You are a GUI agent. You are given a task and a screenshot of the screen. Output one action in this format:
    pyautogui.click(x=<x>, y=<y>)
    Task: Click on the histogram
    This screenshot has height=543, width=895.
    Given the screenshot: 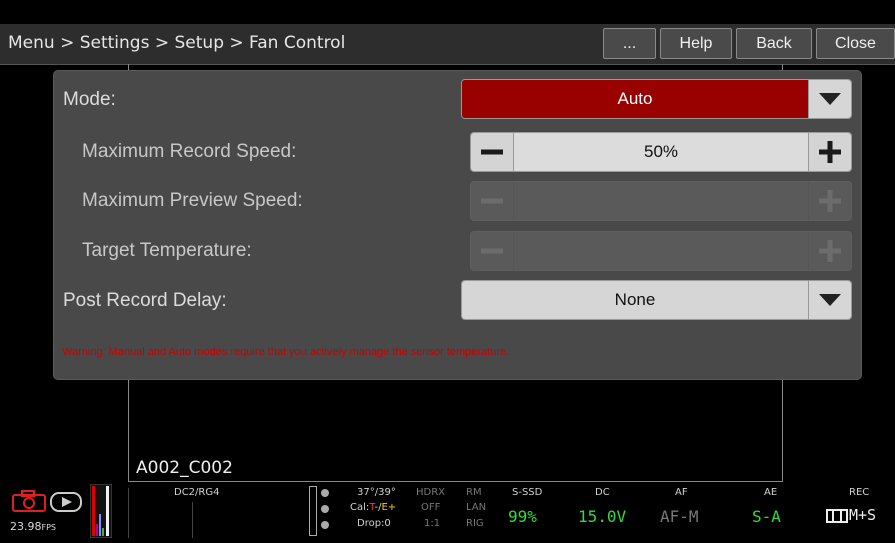 What is the action you would take?
    pyautogui.click(x=101, y=513)
    